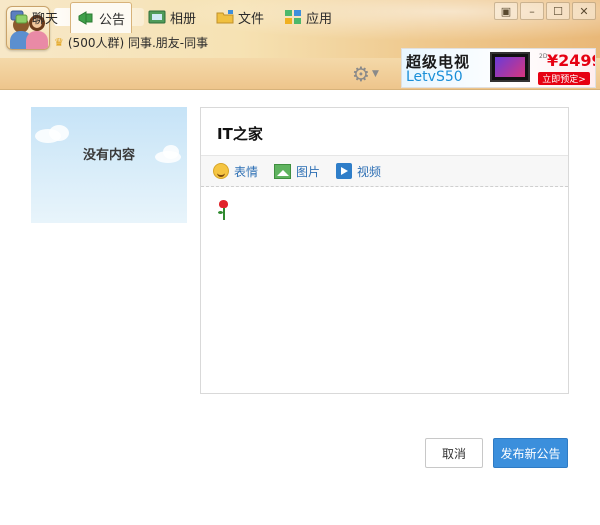  I want to click on image-label: 图片, so click(308, 171).